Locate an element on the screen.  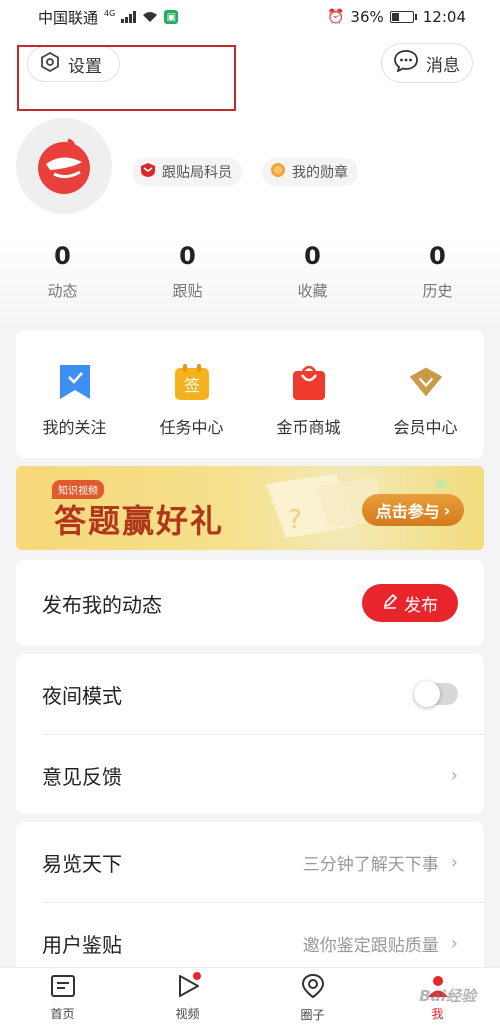
rank-shield-icon is located at coordinates (148, 172).